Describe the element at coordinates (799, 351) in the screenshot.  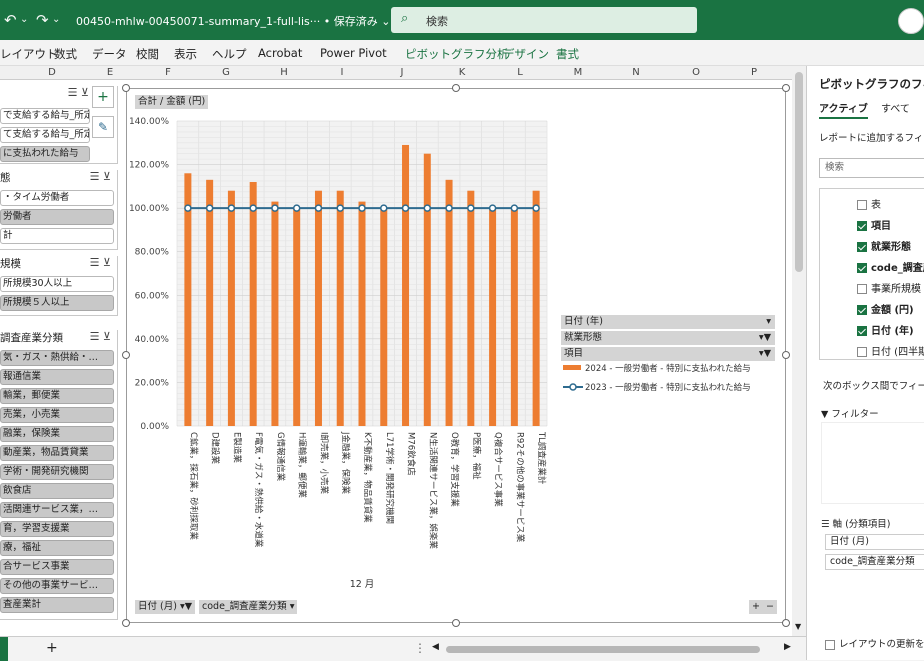
I see `vertical-scrollbar: ▼` at that location.